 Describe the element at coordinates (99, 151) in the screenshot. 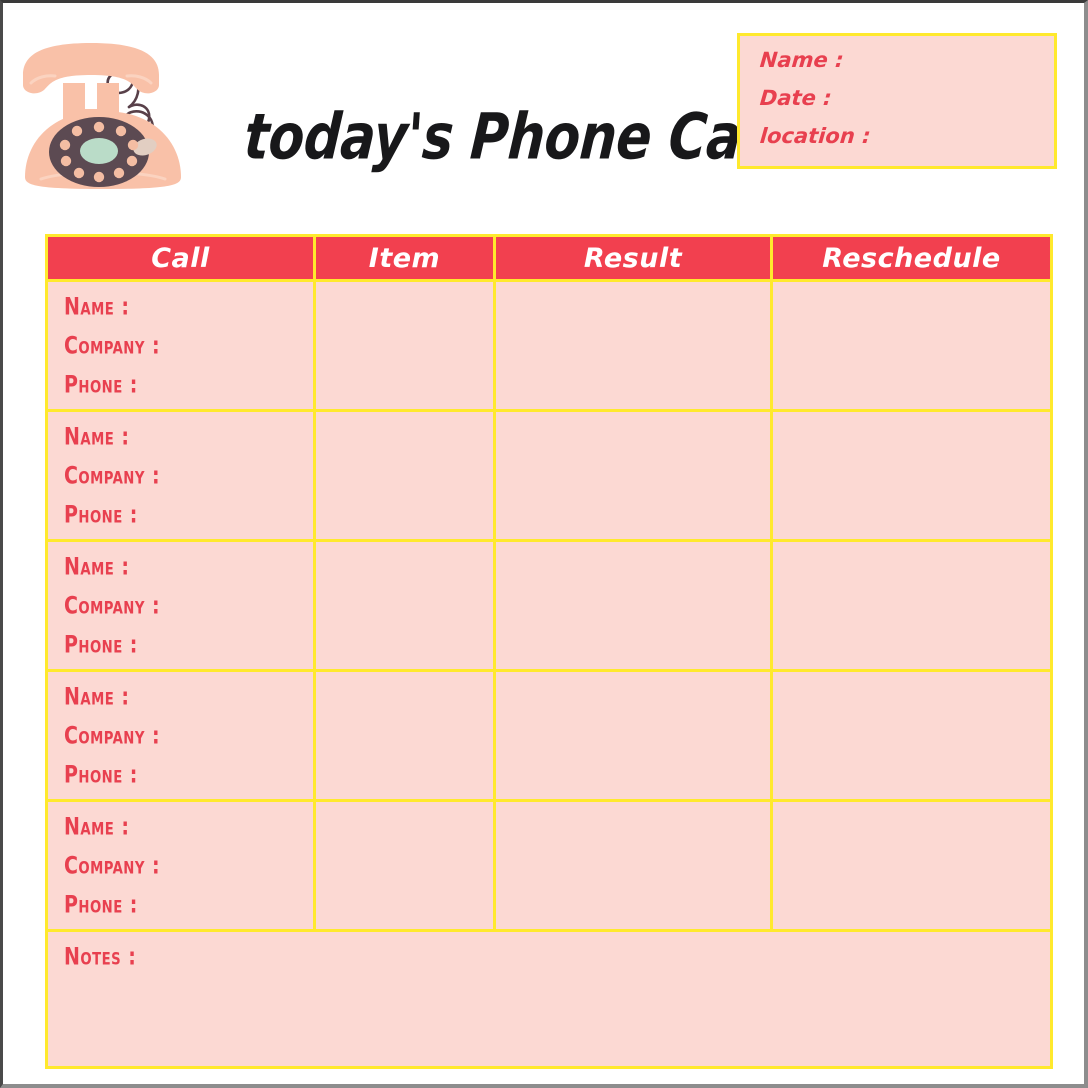

I see `phone-dial-center` at that location.